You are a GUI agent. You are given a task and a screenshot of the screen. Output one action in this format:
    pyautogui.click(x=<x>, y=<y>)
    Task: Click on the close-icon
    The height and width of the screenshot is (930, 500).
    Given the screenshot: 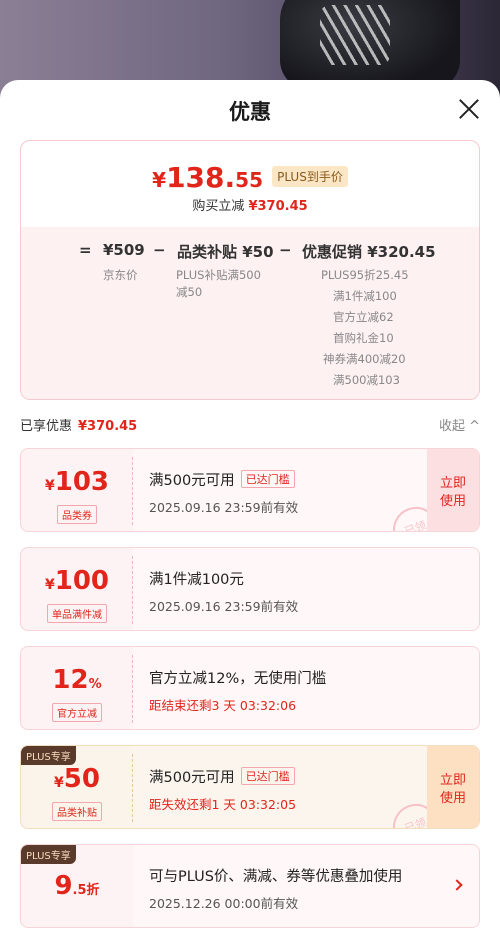 What is the action you would take?
    pyautogui.click(x=469, y=109)
    